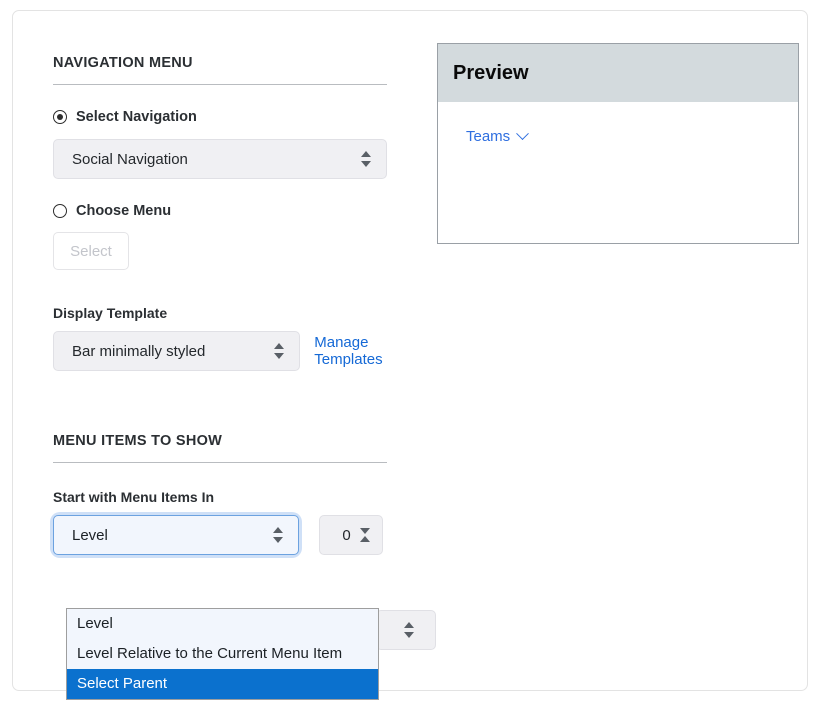 This screenshot has width=820, height=702. Describe the element at coordinates (488, 136) in the screenshot. I see `preview-menu-item-label: Teams` at that location.